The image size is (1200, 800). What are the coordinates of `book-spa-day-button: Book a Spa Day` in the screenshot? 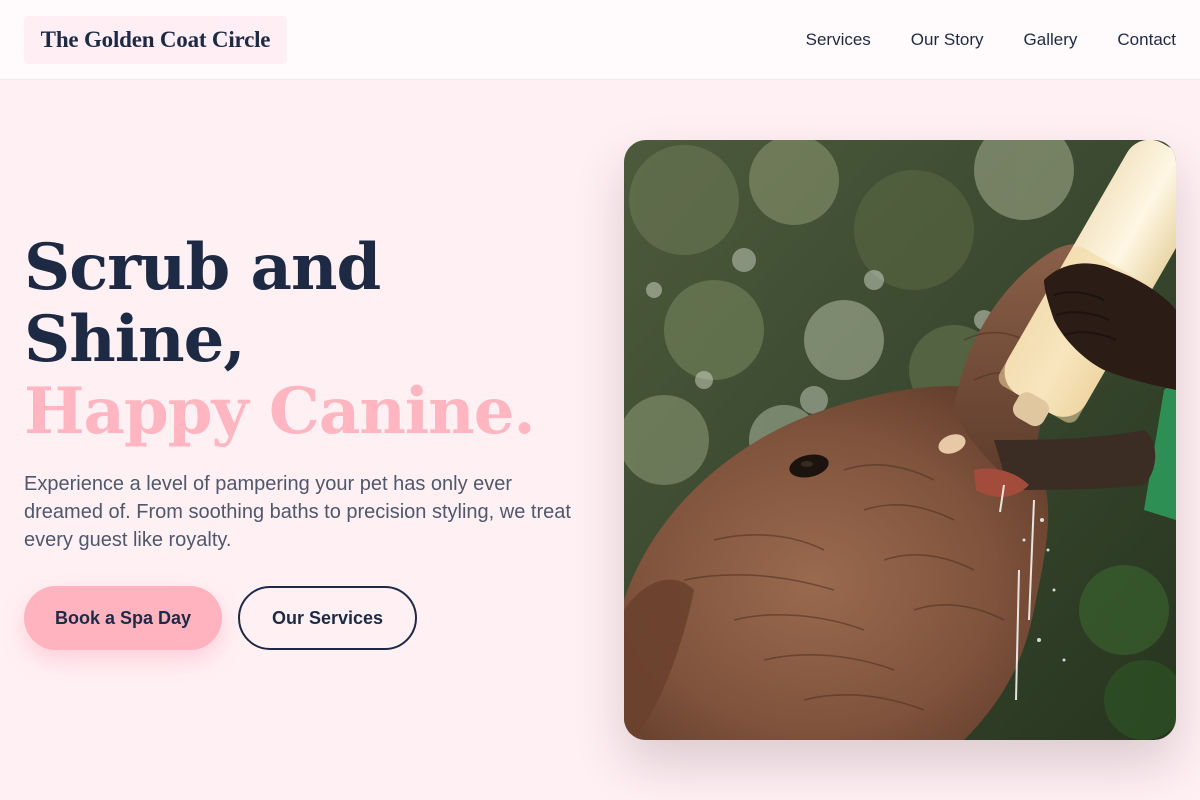 It's located at (123, 618).